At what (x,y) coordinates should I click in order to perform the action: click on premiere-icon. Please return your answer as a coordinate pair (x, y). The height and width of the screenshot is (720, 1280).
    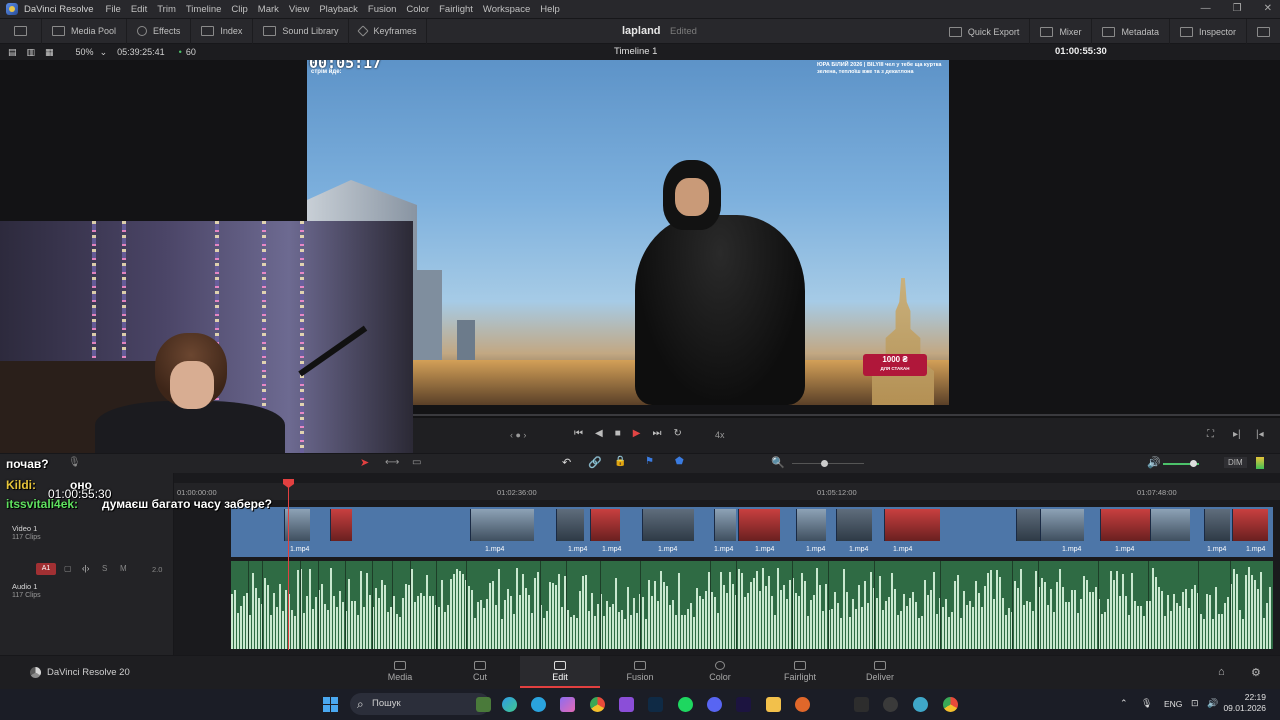
    Looking at the image, I should click on (743, 704).